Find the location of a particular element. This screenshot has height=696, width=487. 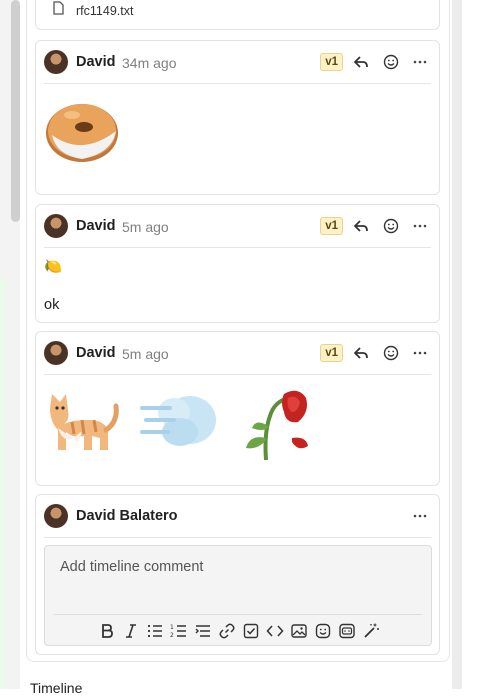

comment-text: ok is located at coordinates (52, 305).